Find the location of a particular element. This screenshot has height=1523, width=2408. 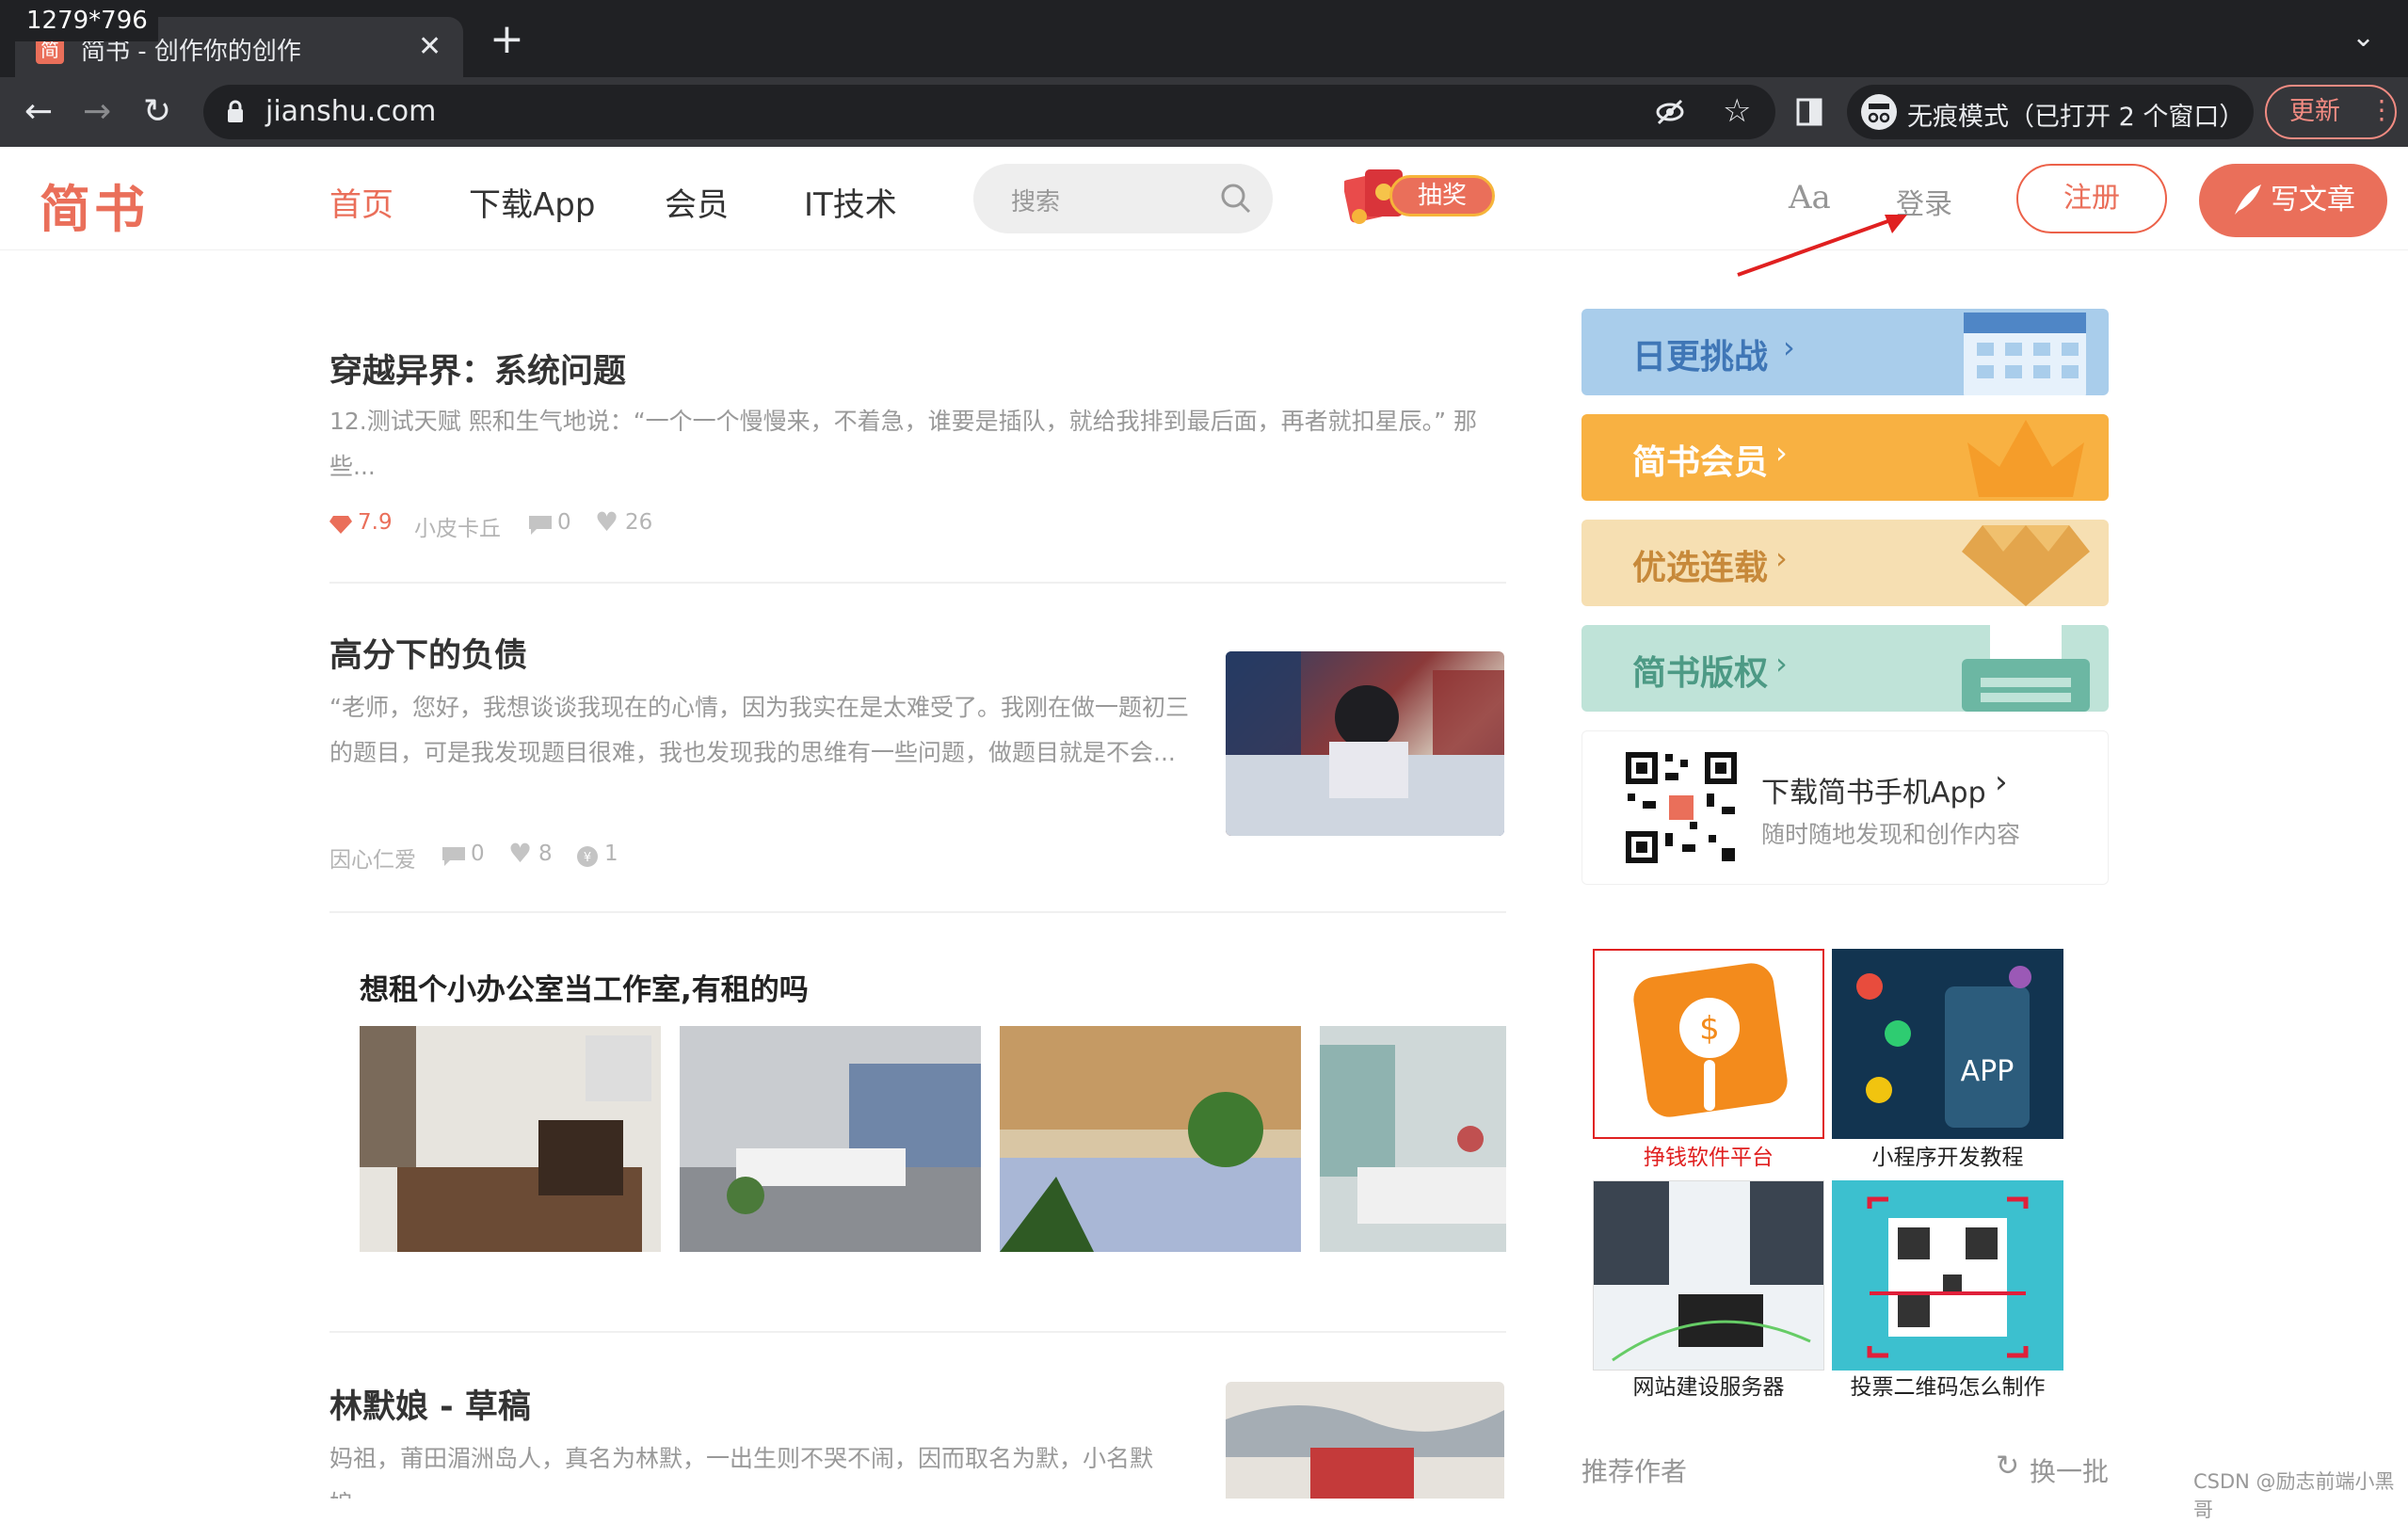

banner-member: 简书会员 › is located at coordinates (1845, 457).